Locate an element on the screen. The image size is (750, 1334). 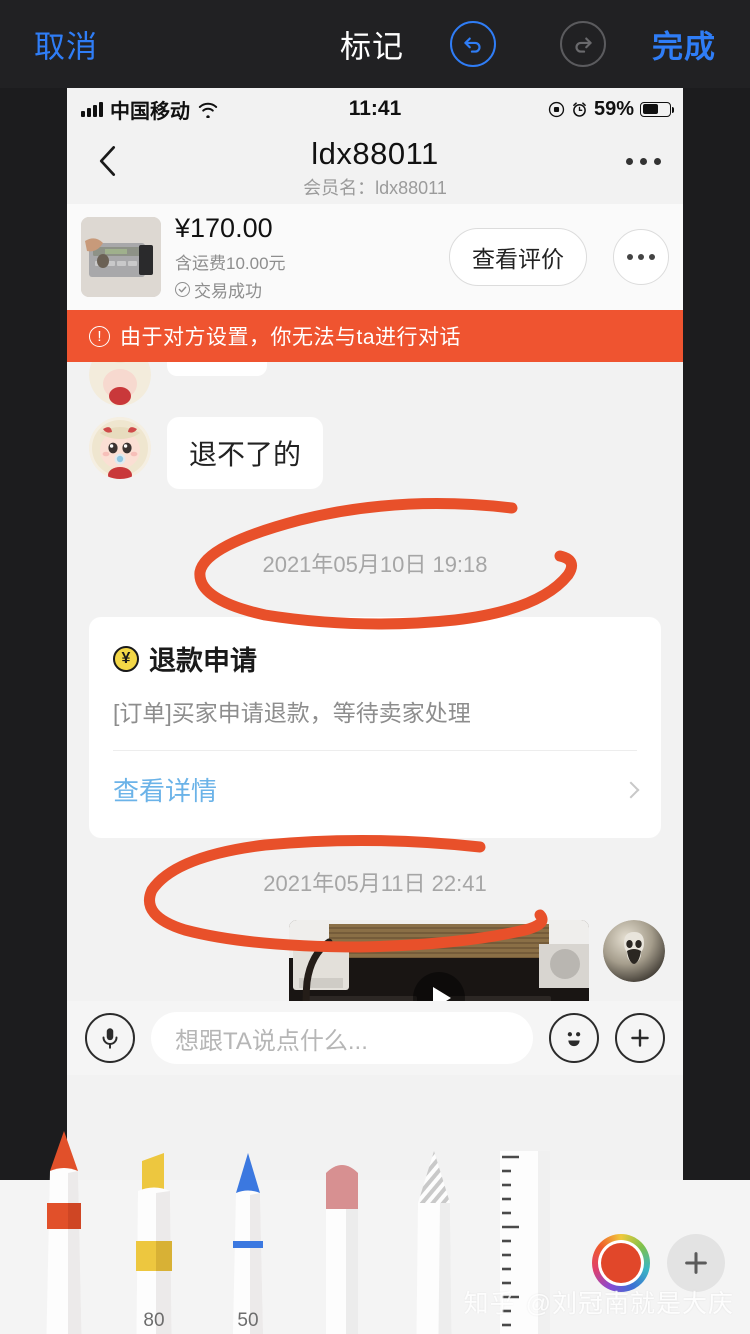
voice-button is located at coordinates (110, 1038).